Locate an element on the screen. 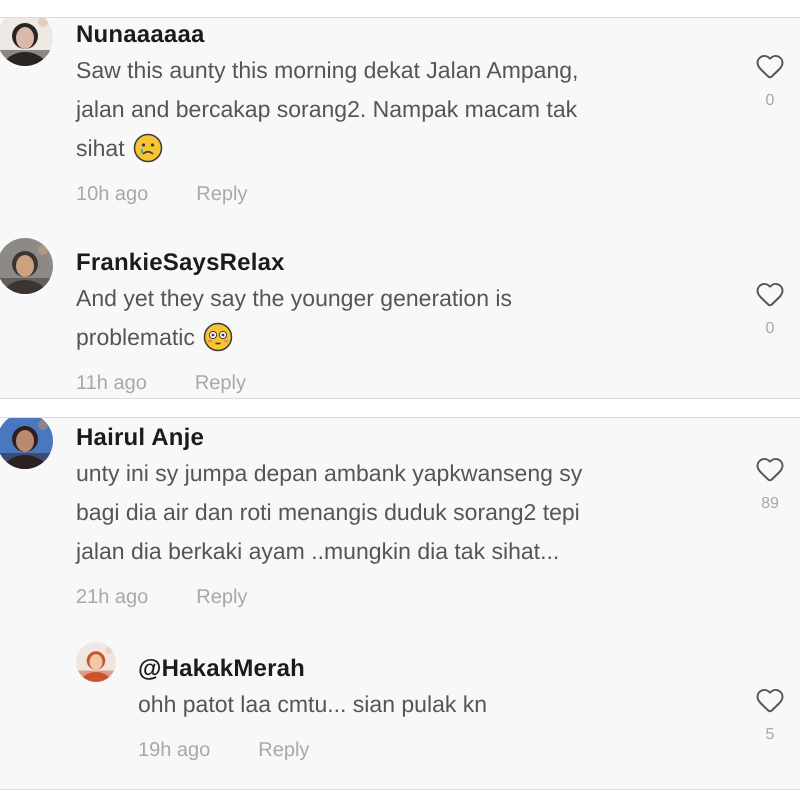 Image resolution: width=800 pixels, height=800 pixels. comment-text: Saw this aunty this morning dekat Jalan Ampang, jalan and bercakap sorang2. Nampak macam tak sihat is located at coordinates (328, 110).